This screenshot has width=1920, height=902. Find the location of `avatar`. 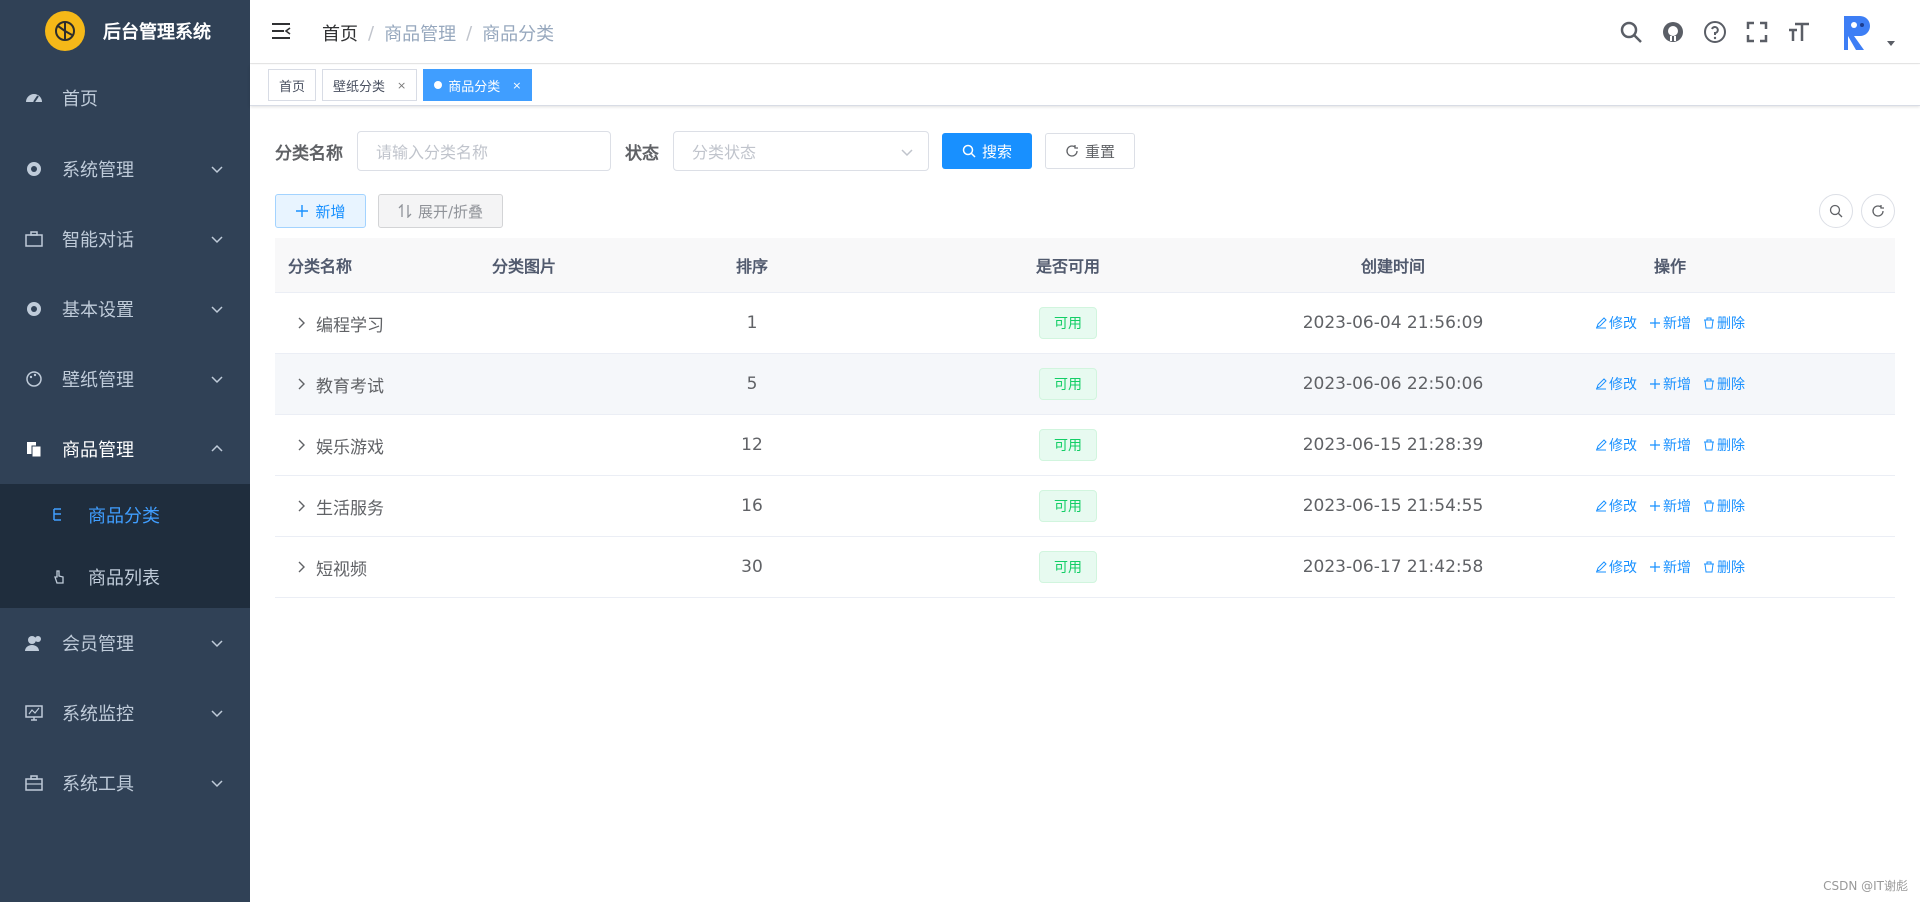

avatar is located at coordinates (1856, 32).